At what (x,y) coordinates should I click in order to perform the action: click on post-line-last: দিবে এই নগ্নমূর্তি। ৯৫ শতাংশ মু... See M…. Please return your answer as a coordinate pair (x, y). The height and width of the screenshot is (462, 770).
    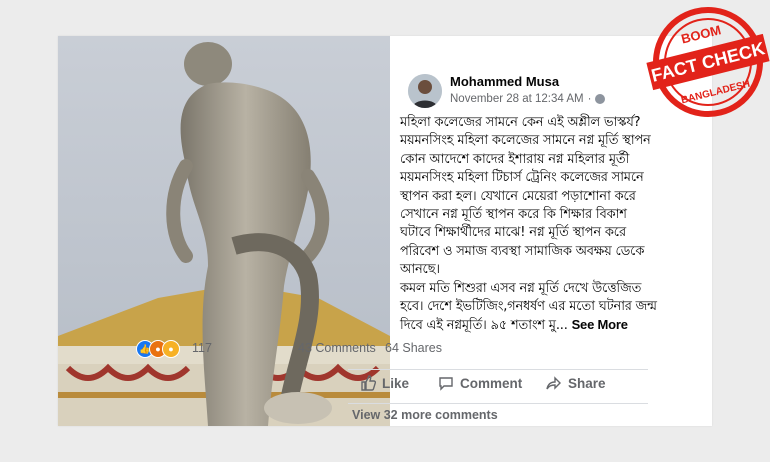
    Looking at the image, I should click on (551, 325).